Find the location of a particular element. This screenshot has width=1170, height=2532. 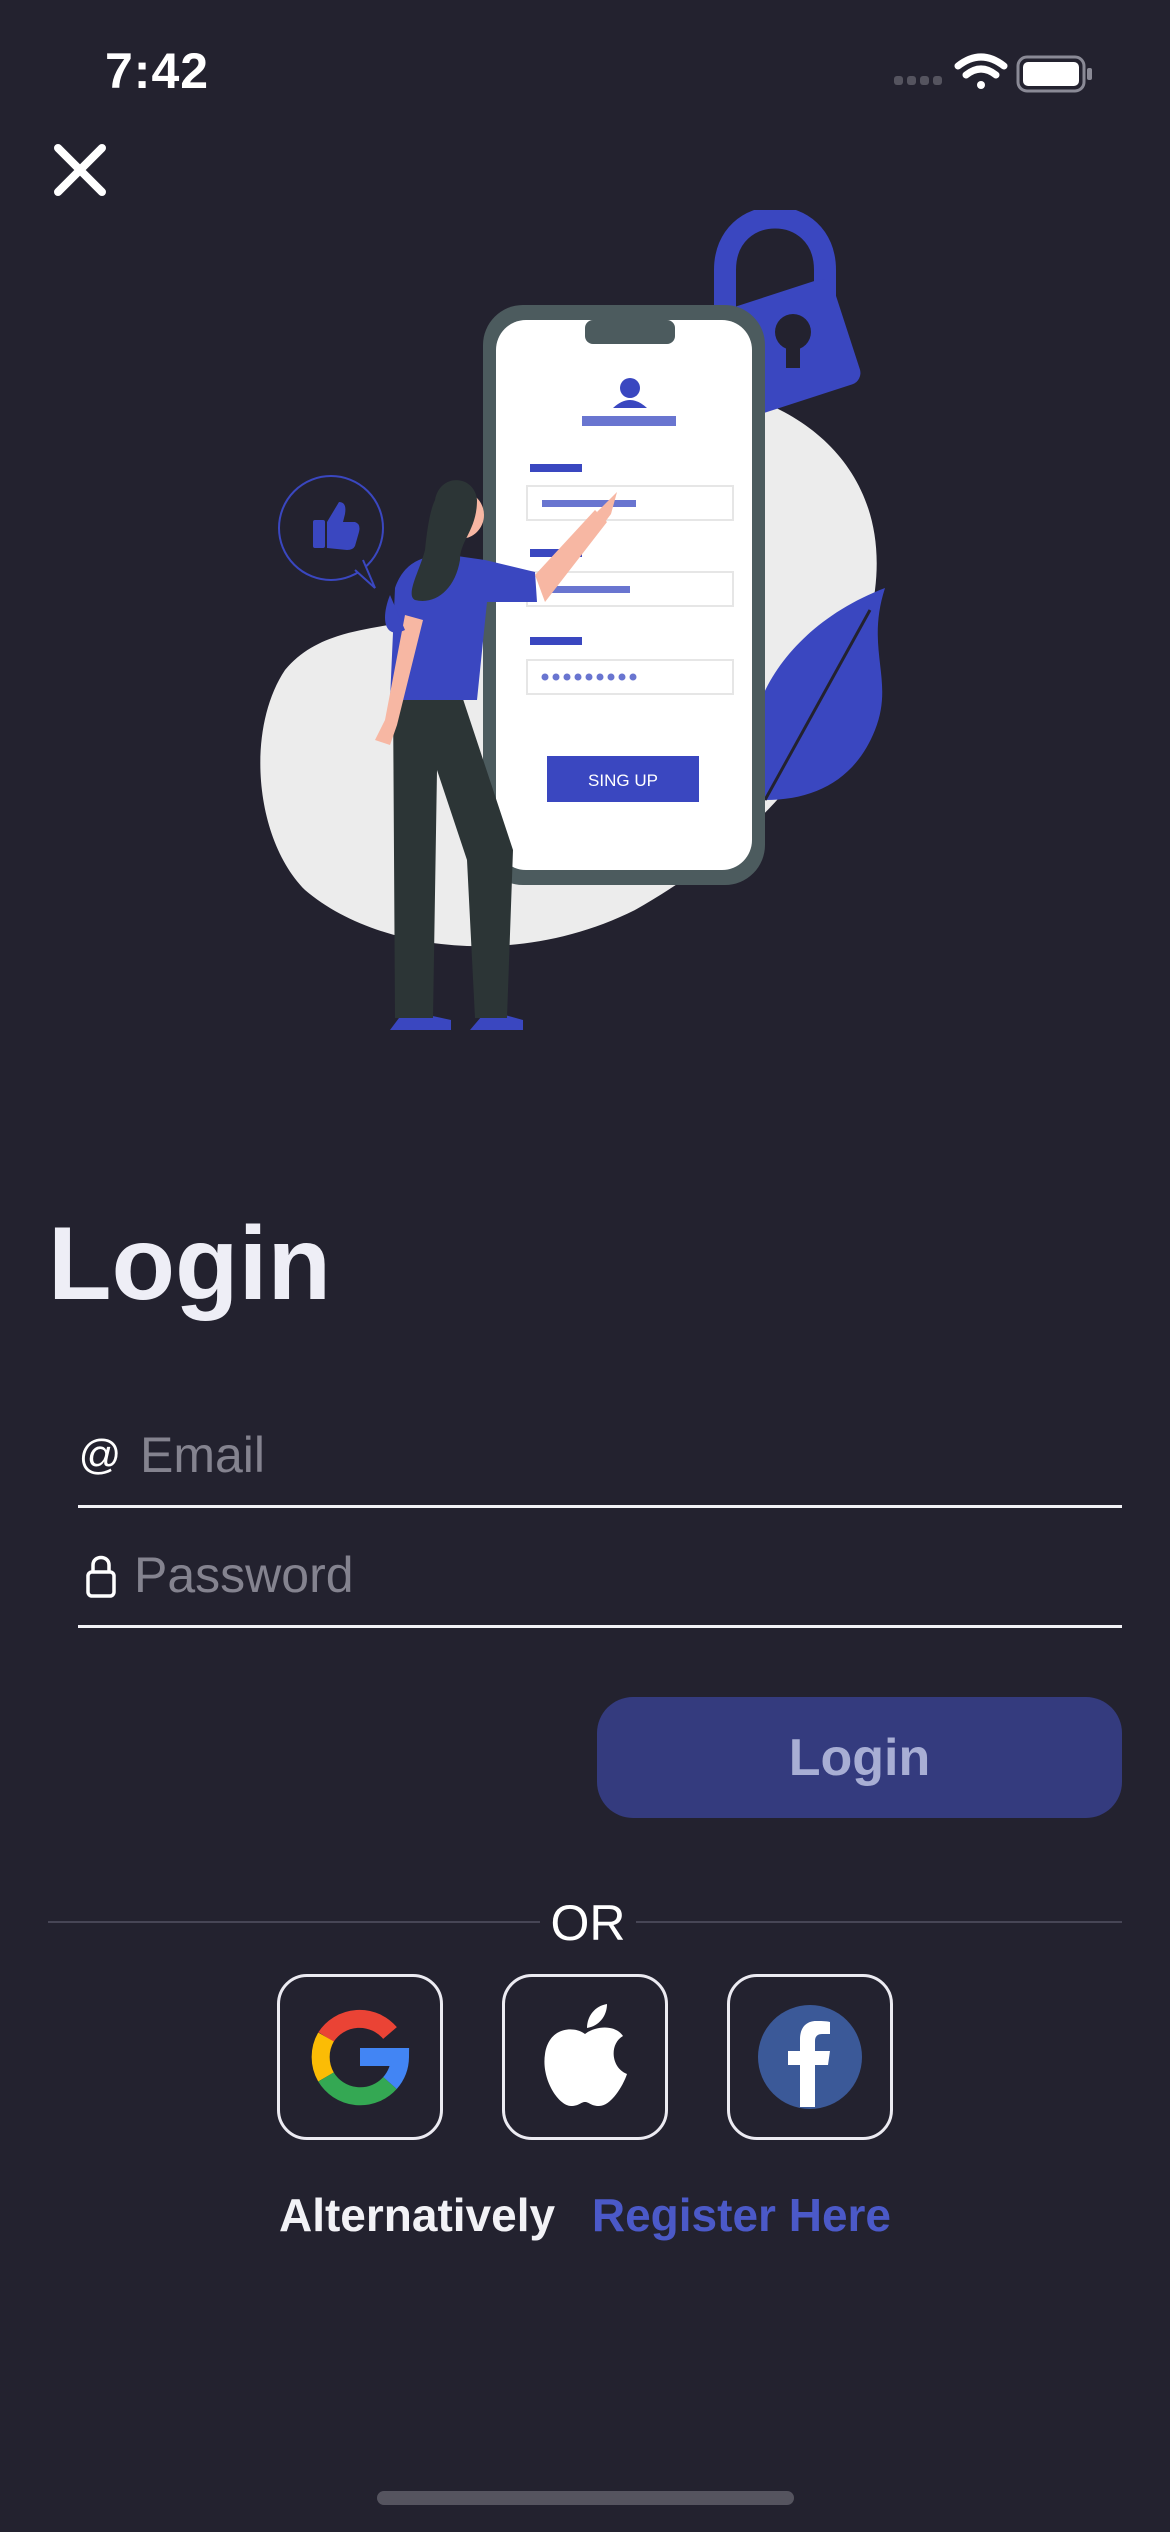

divider-line-left is located at coordinates (294, 1922).